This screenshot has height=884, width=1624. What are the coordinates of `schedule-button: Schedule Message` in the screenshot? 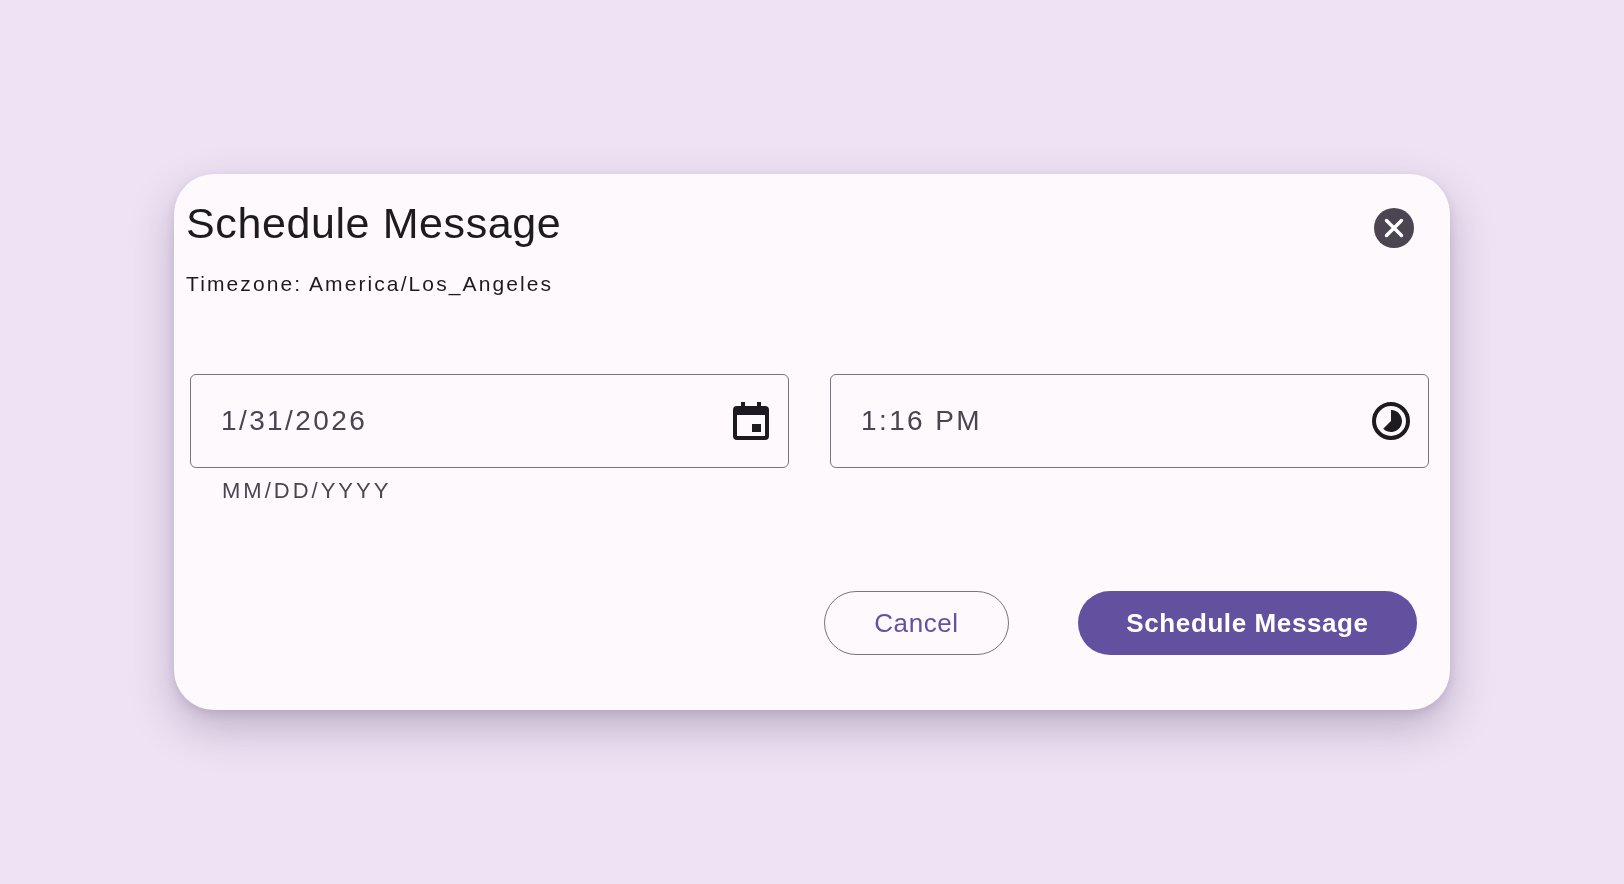 It's located at (1247, 623).